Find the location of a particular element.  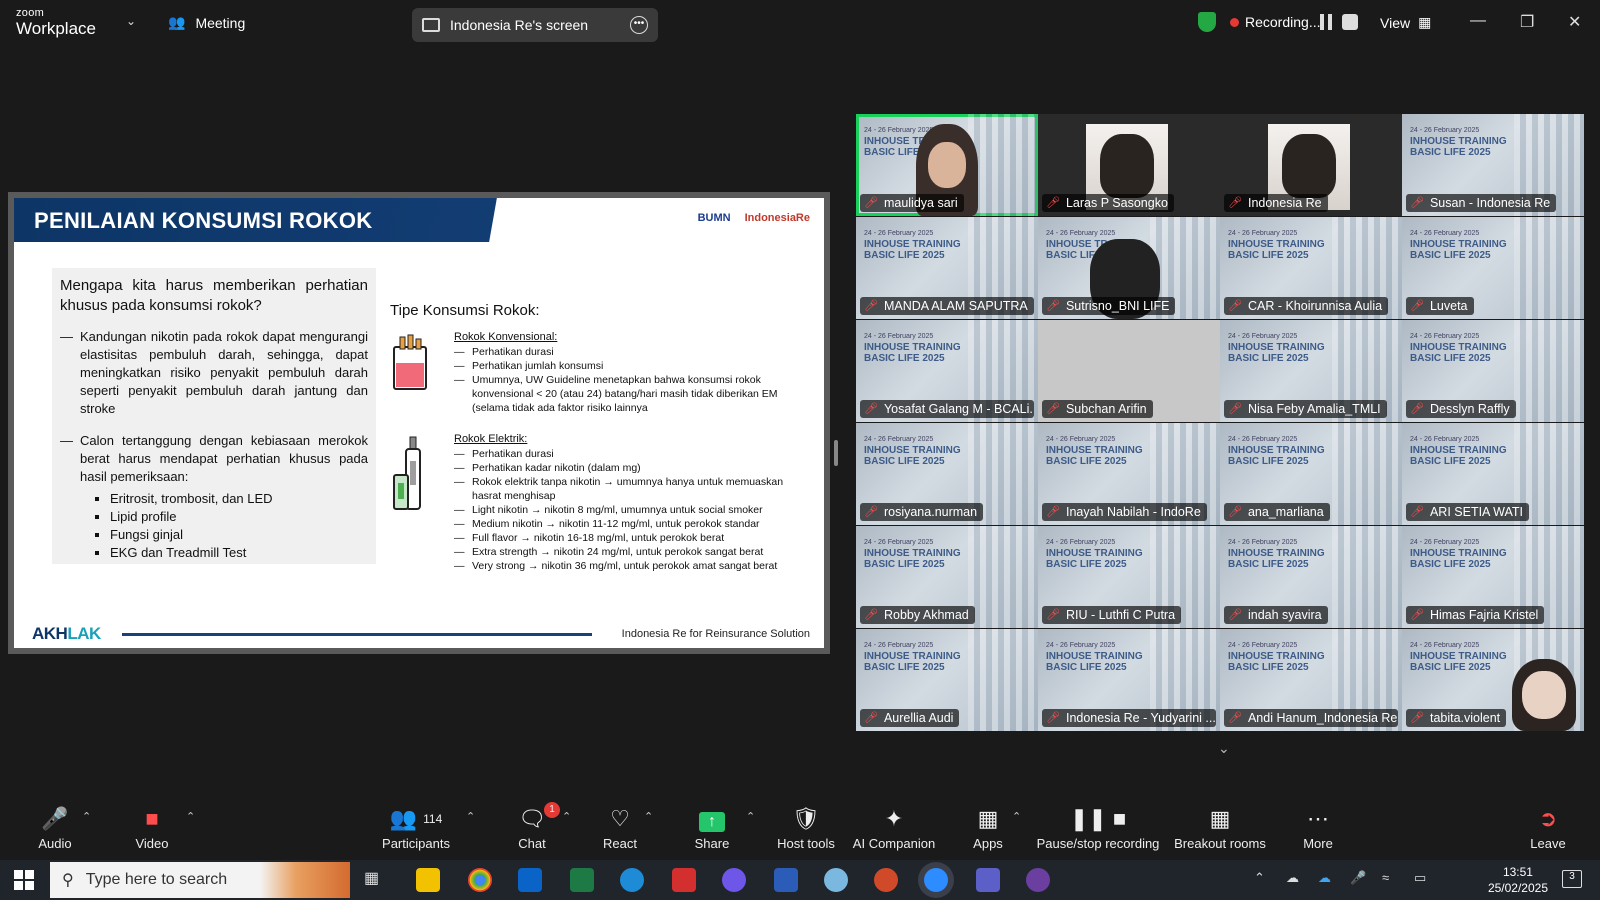

display-icon: ▭ is located at coordinates (1420, 878).